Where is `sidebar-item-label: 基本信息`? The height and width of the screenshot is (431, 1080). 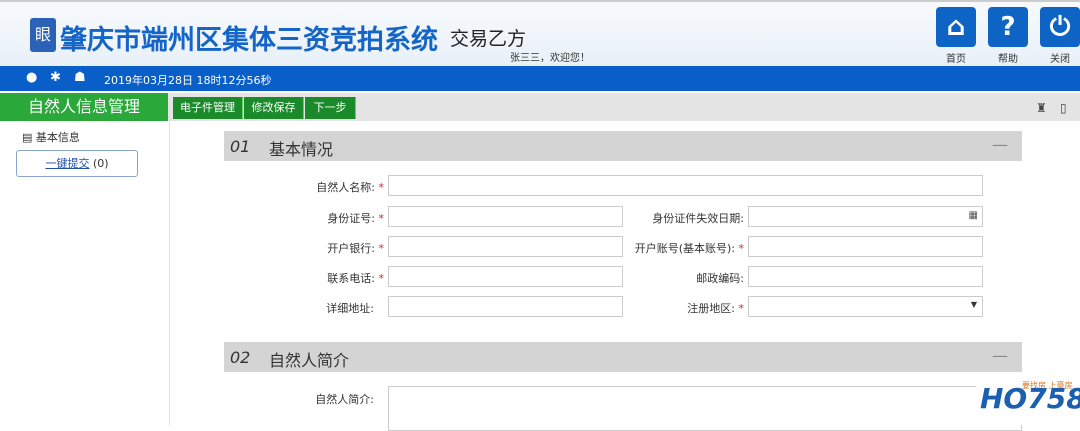 sidebar-item-label: 基本信息 is located at coordinates (57, 137).